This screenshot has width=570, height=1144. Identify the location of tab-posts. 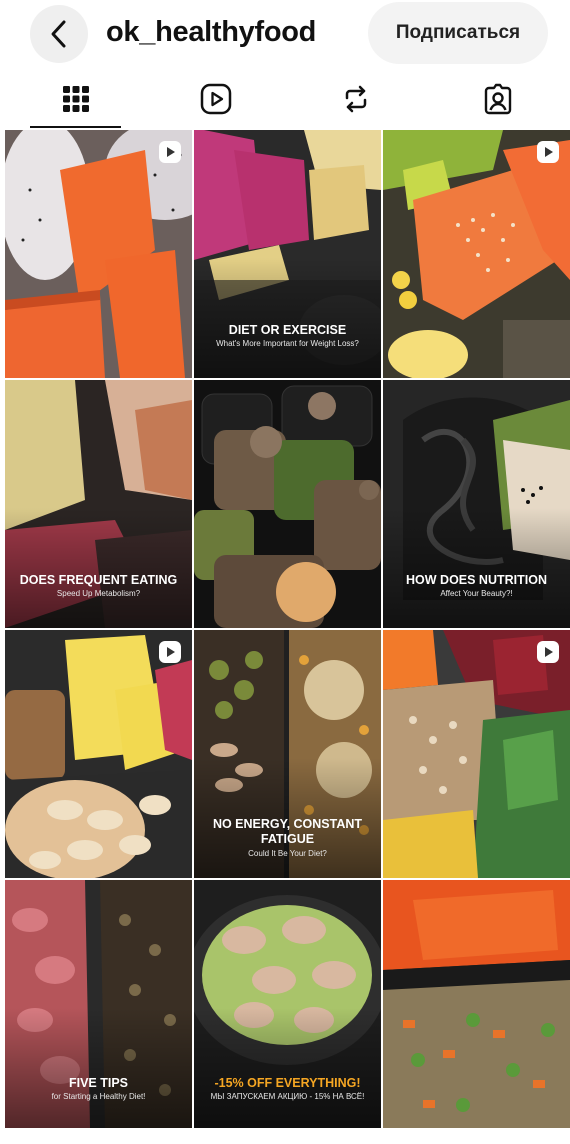
(76, 99).